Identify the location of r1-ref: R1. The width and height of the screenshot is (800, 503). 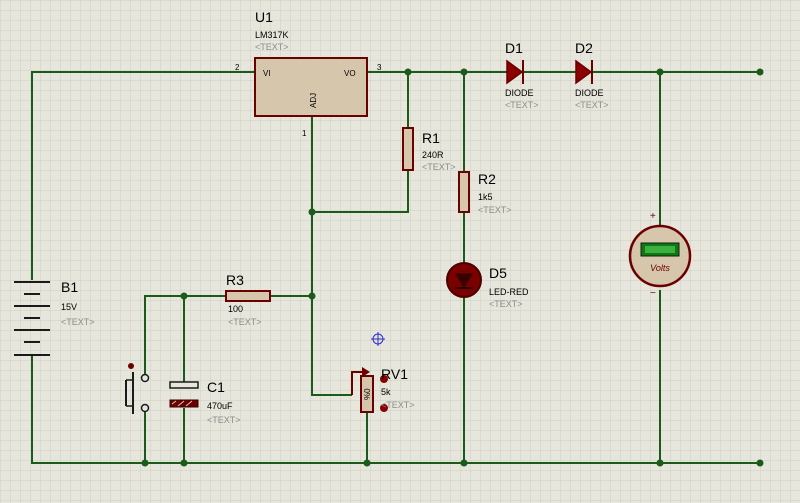
(431, 138).